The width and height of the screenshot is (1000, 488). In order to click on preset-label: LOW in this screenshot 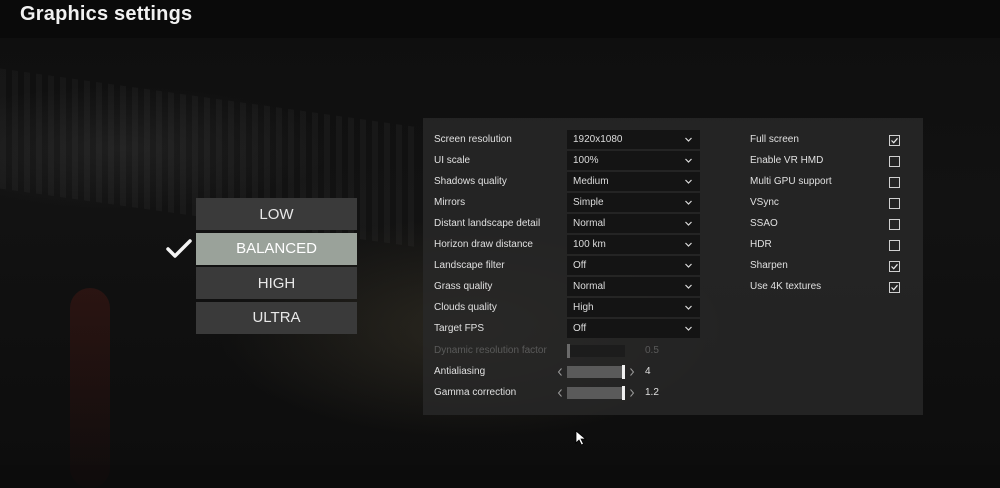, I will do `click(276, 214)`.